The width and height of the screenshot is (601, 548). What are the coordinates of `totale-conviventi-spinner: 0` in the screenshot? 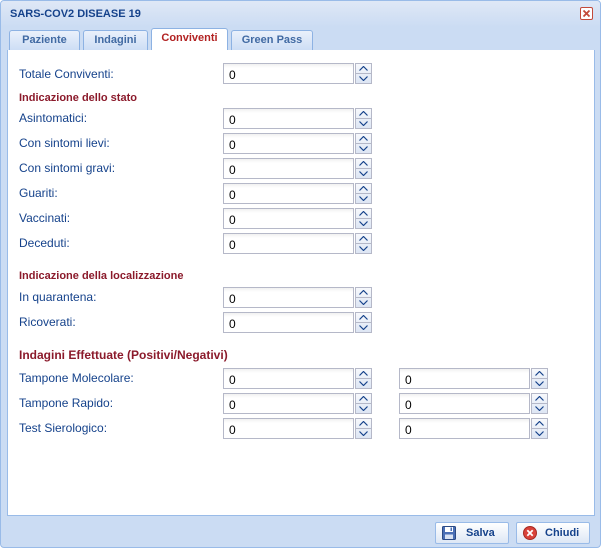 It's located at (297, 73).